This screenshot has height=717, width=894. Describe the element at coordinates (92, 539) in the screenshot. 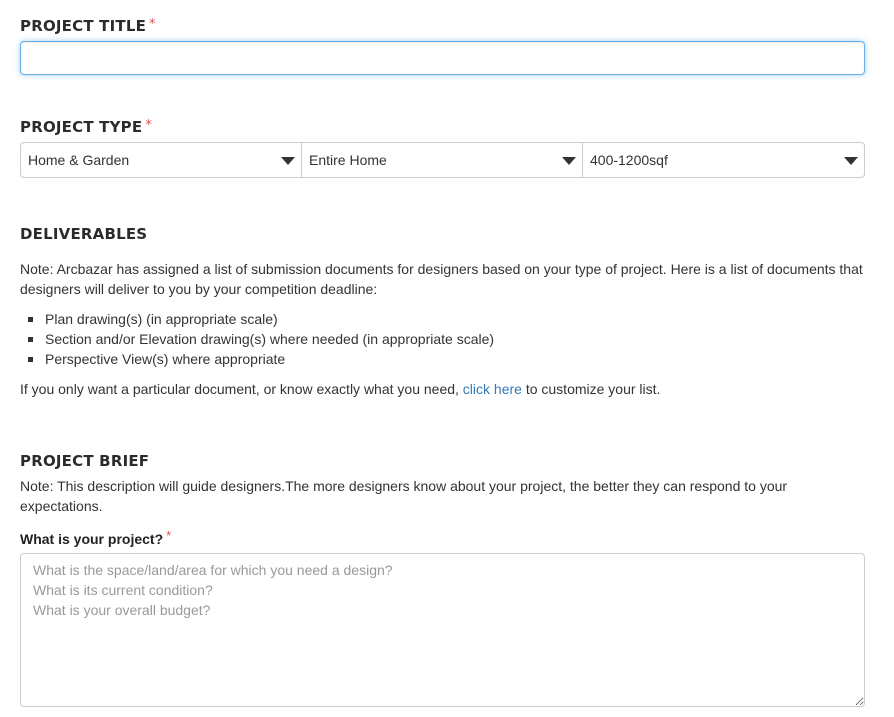

I see `project-question-text: What is your project?` at that location.